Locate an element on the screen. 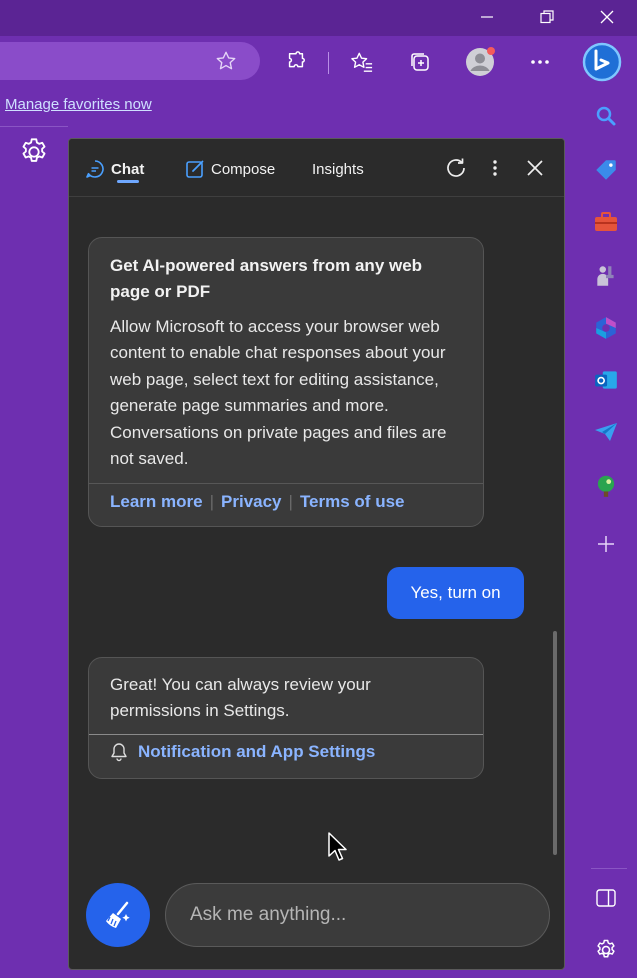 This screenshot has height=978, width=637. rail-outlook-button is located at coordinates (606, 380).